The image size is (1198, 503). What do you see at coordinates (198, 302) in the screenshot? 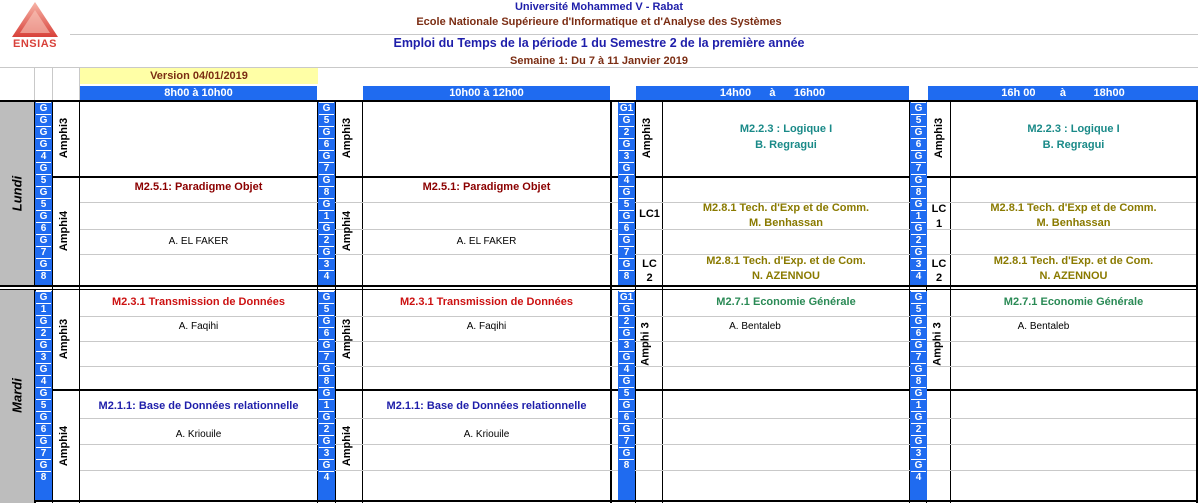
I see `course-m231-tue-1: M2.3.1 Transmission de Données` at bounding box center [198, 302].